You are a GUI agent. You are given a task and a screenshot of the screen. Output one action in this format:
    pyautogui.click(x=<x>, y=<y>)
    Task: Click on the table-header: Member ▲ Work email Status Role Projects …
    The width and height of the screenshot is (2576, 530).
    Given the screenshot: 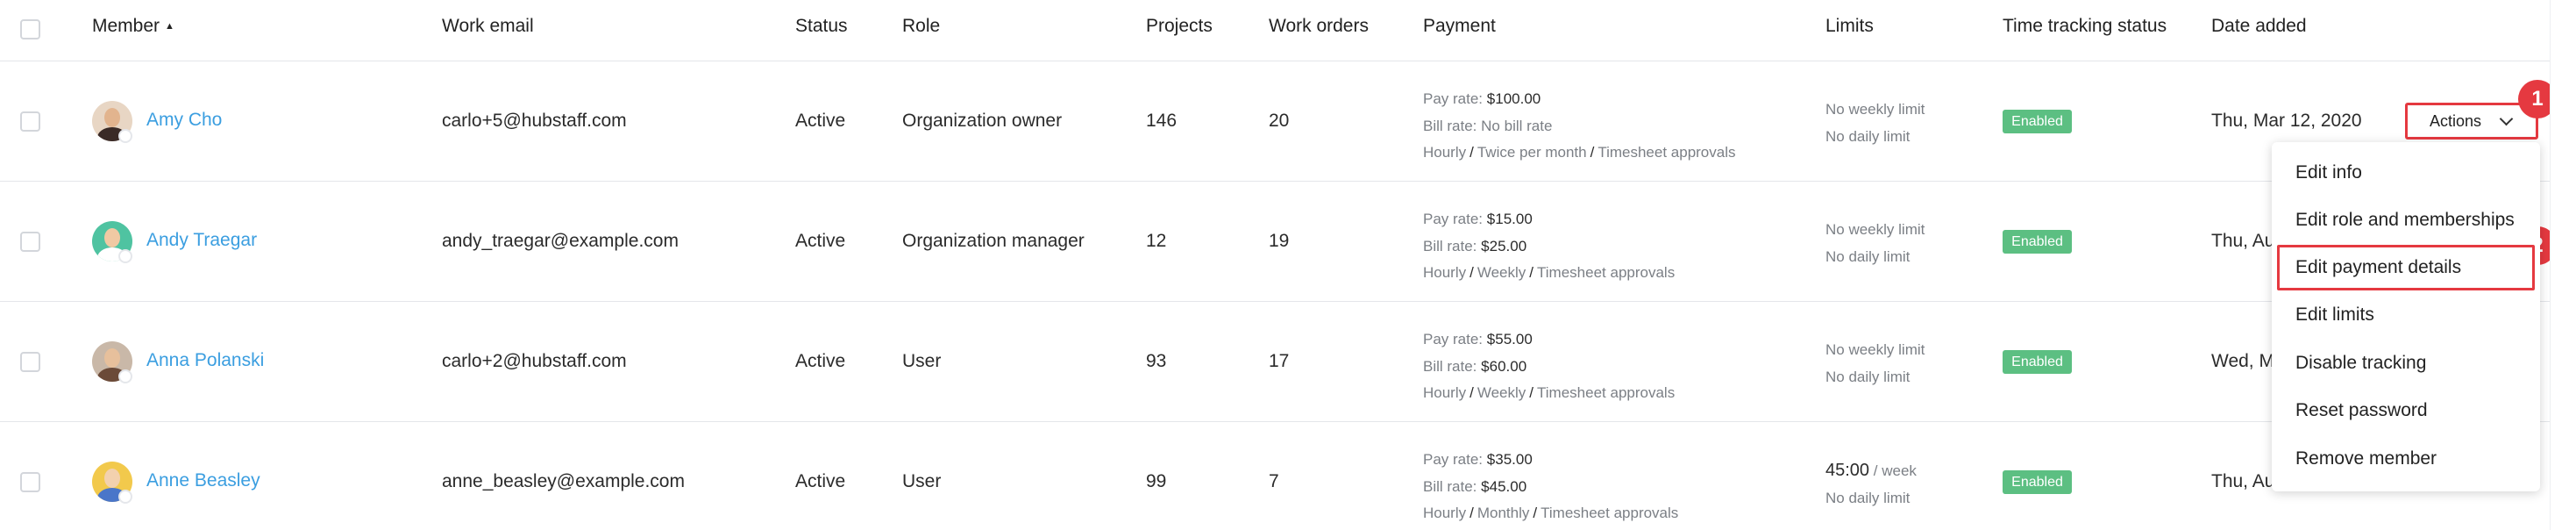 What is the action you would take?
    pyautogui.click(x=1288, y=30)
    